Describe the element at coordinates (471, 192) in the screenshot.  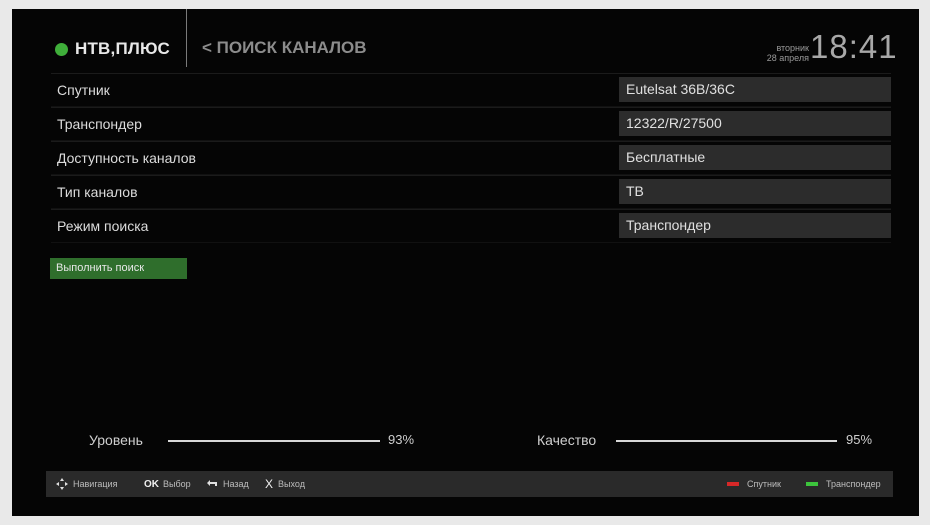
I see `setting-row-channel-type: Тип каналов ТВ` at that location.